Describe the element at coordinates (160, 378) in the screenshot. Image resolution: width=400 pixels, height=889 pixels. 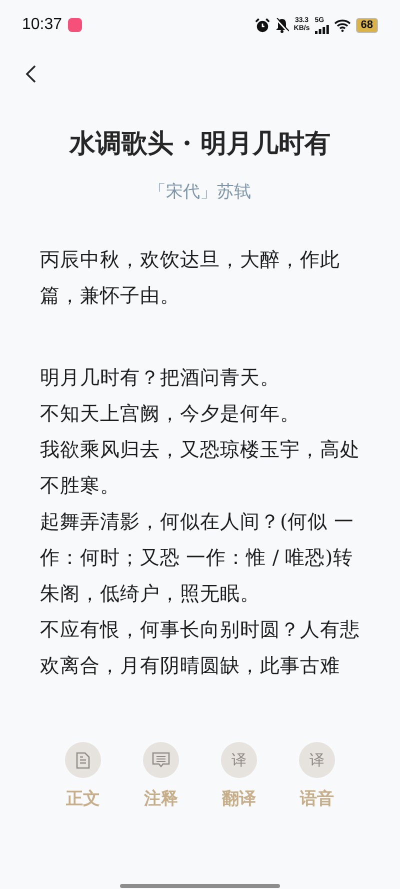
I see `poem-line: 明月几时有？把酒问青天。` at that location.